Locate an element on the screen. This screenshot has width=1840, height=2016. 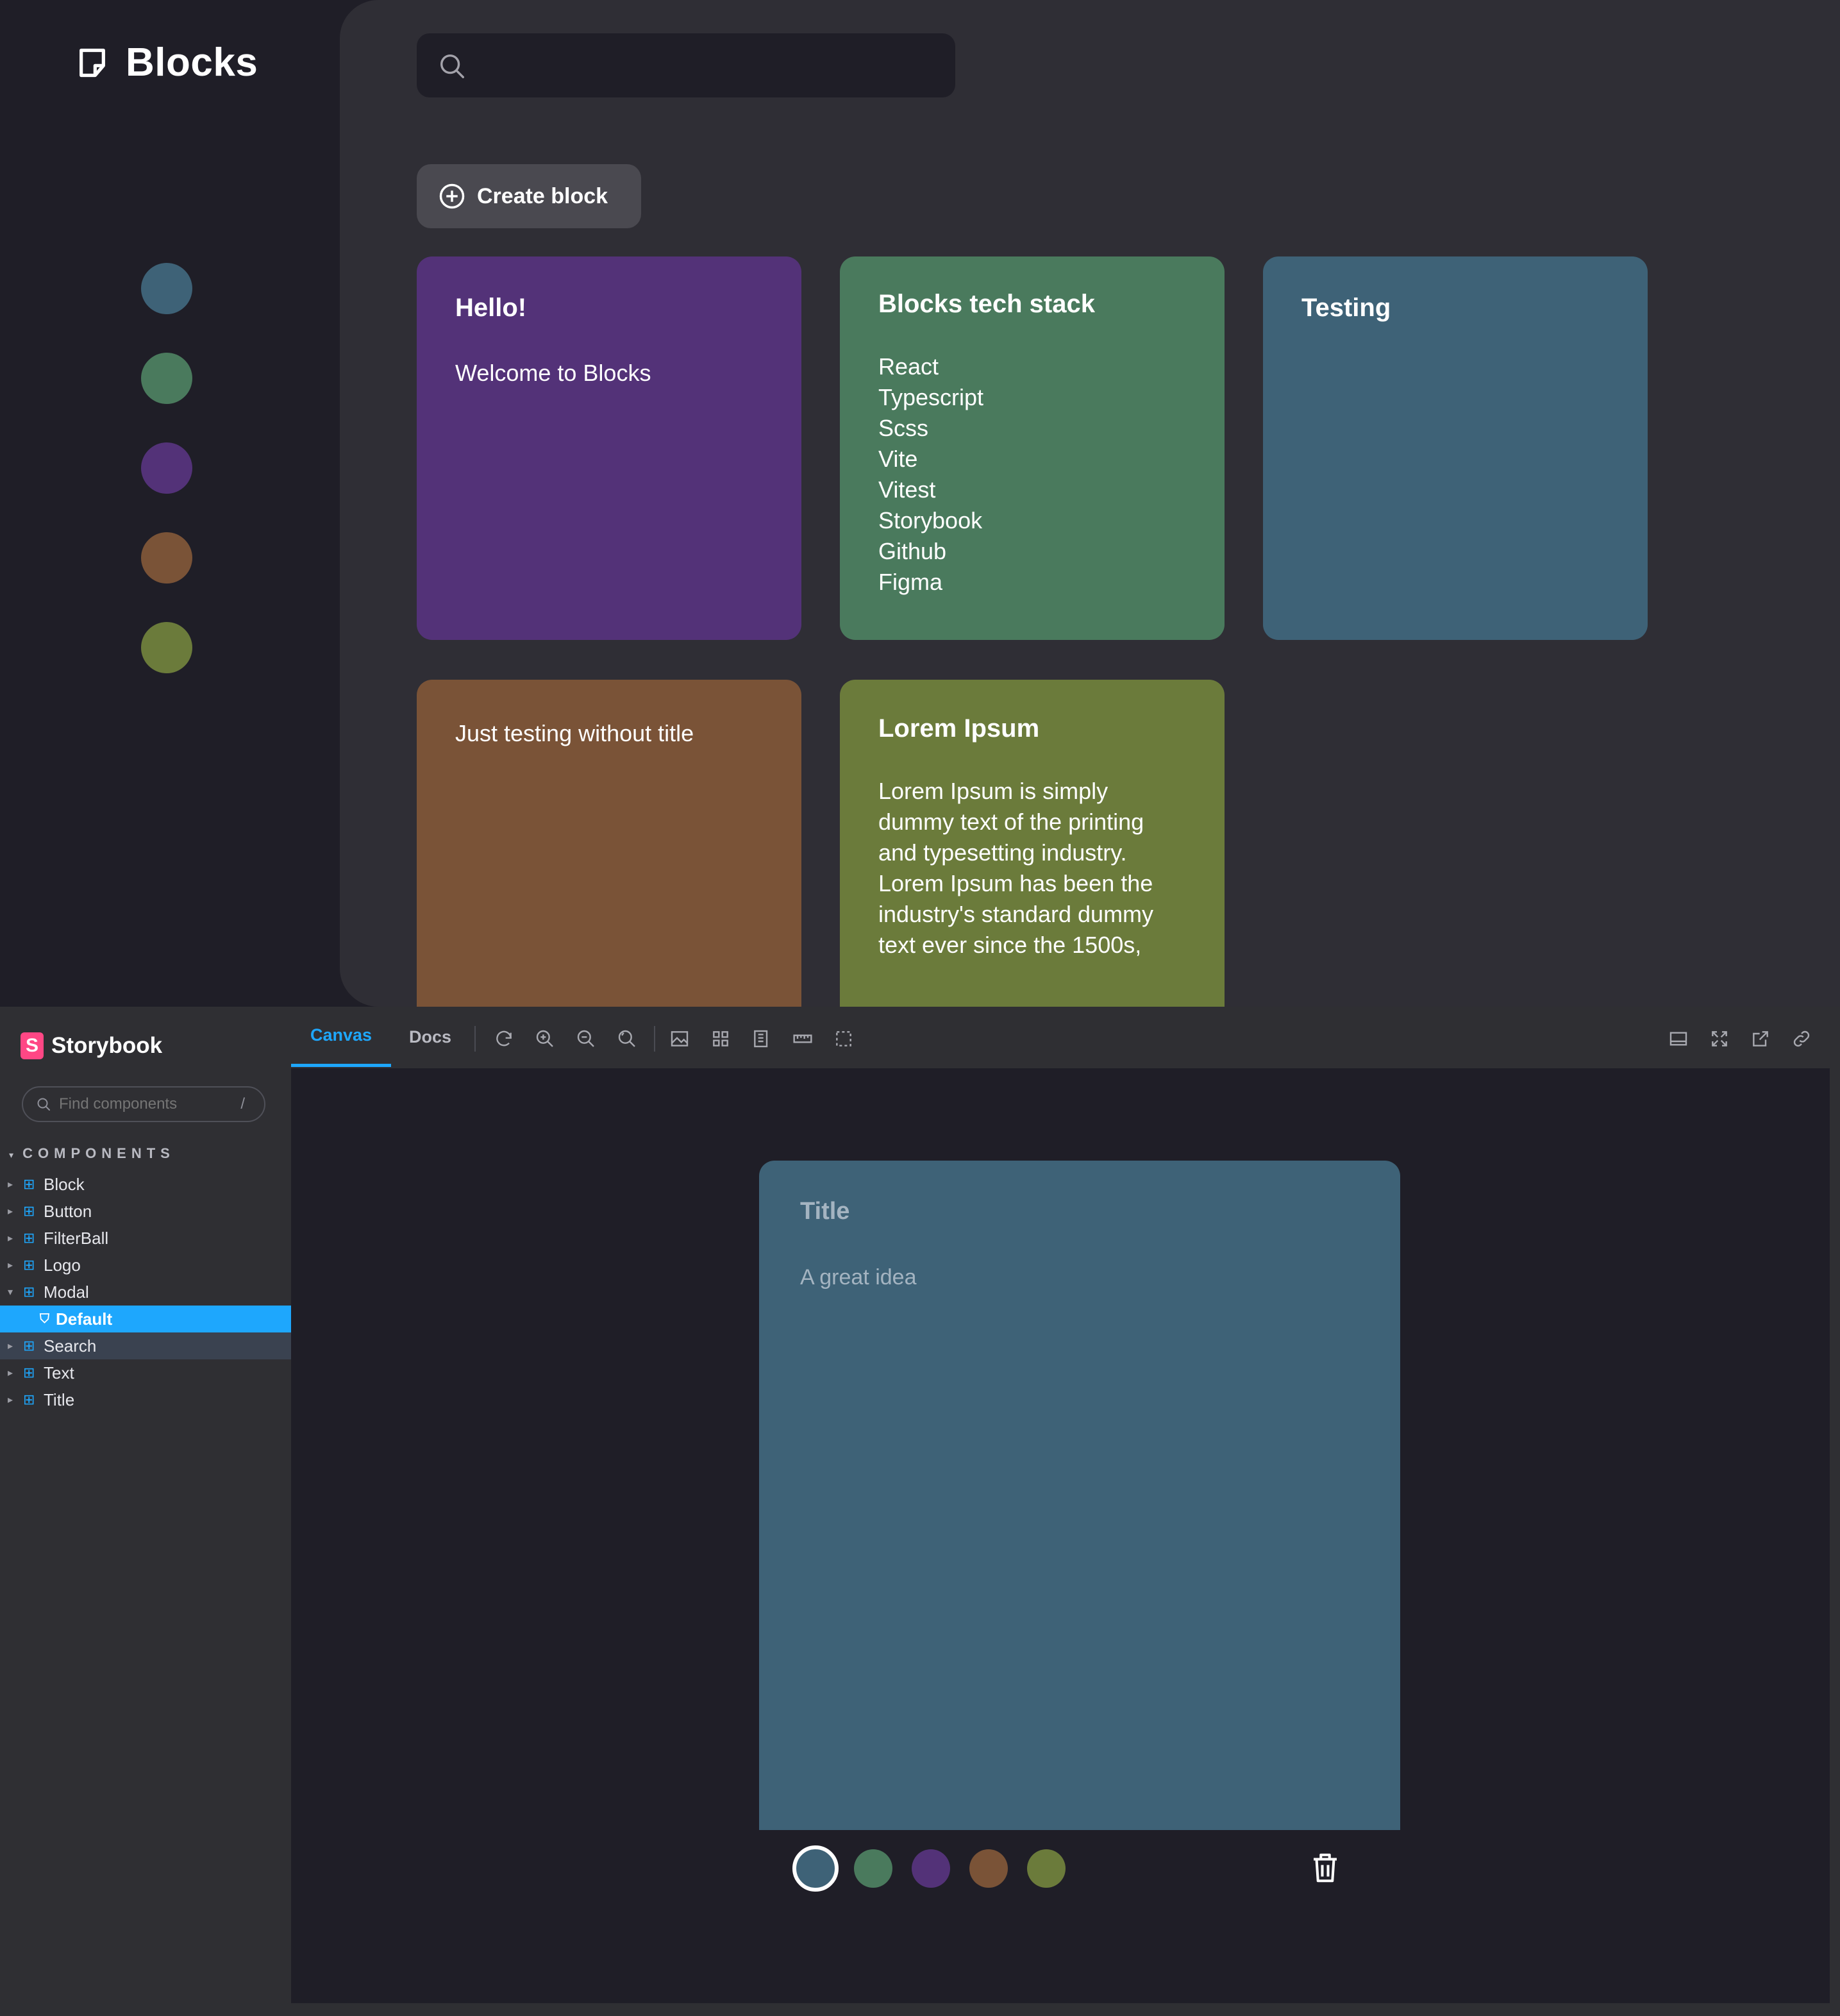
tree-item-button: ▸ ⊞ Button is located at coordinates (145, 1211).